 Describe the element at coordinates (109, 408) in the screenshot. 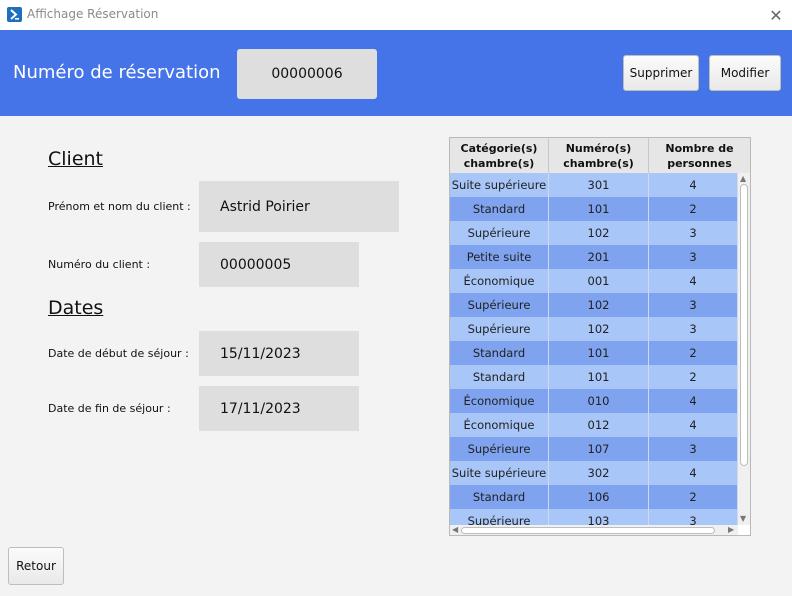

I see `end-date-label: Date de fin de séjour :` at that location.